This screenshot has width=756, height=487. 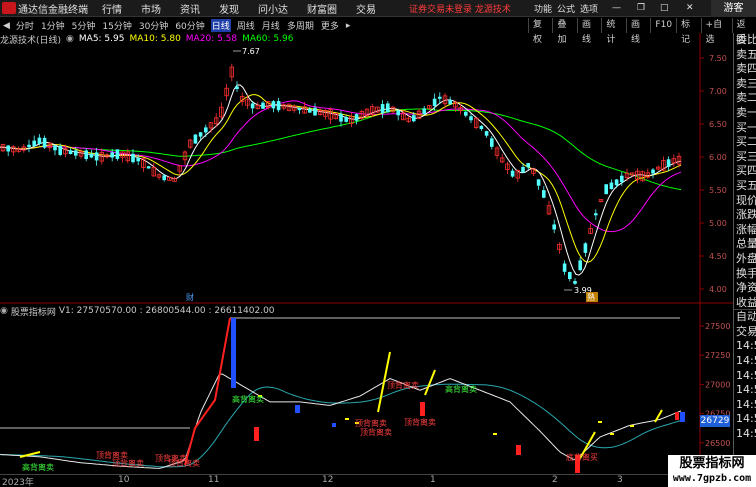 What do you see at coordinates (214, 480) in the screenshot?
I see `x-label-11: 11` at bounding box center [214, 480].